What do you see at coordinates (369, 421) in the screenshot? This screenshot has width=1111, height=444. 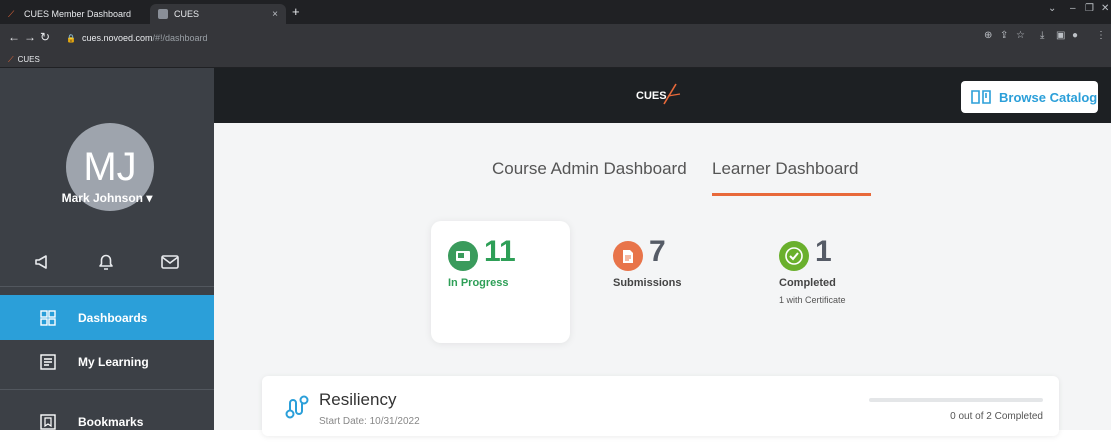 I see `course-start-date: Start Date: 10/31/2022` at bounding box center [369, 421].